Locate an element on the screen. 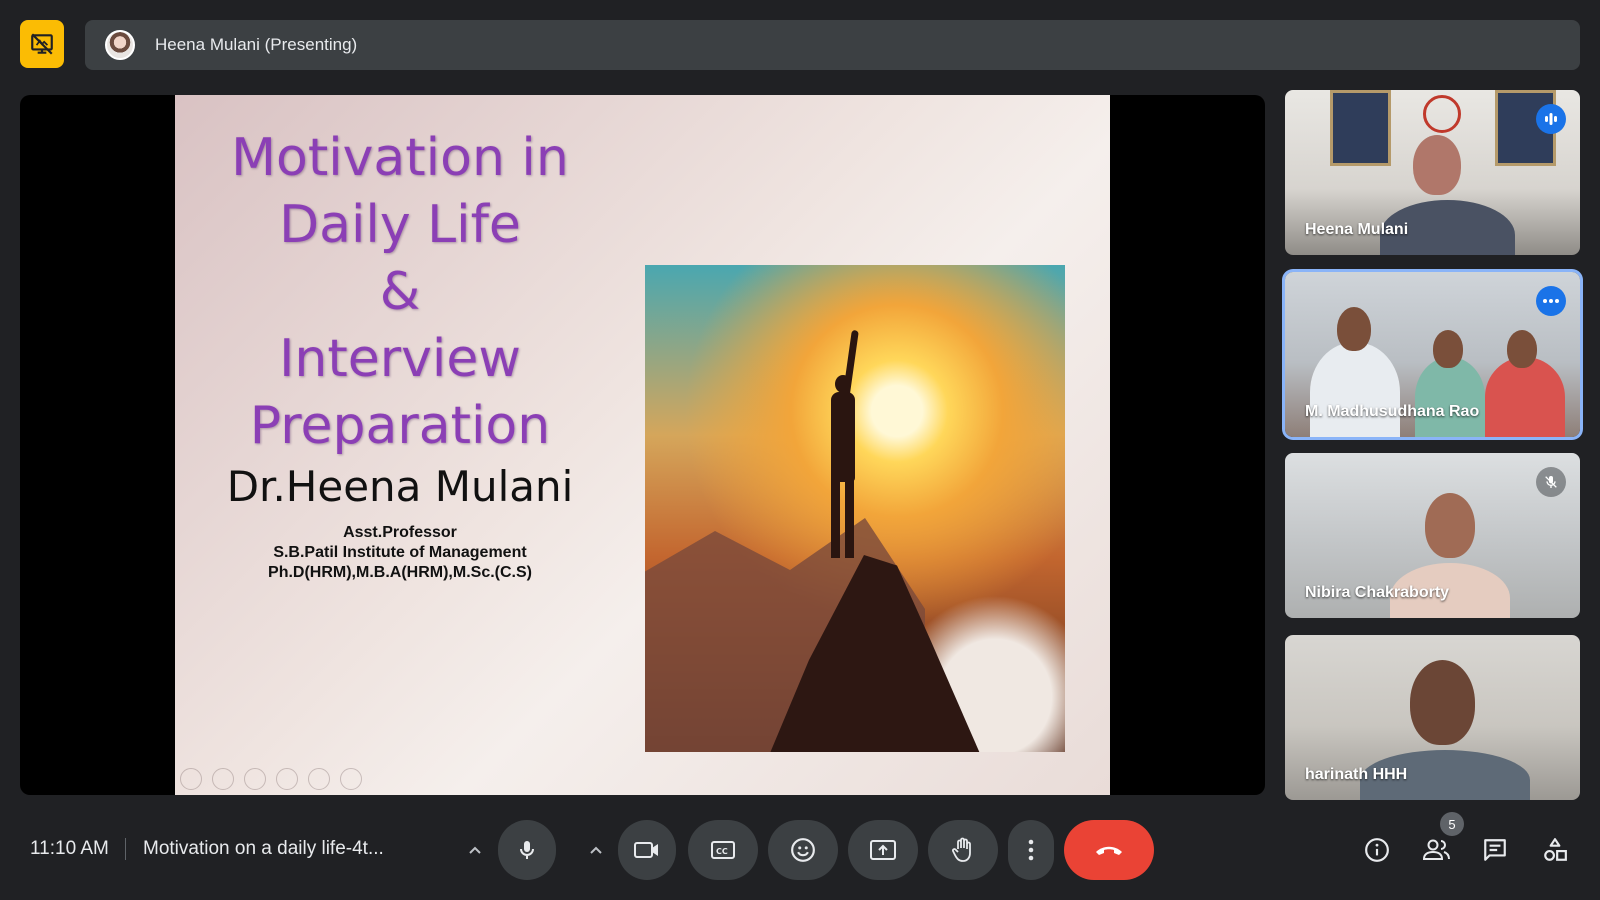 The height and width of the screenshot is (900, 1600). hand-icon is located at coordinates (961, 849).